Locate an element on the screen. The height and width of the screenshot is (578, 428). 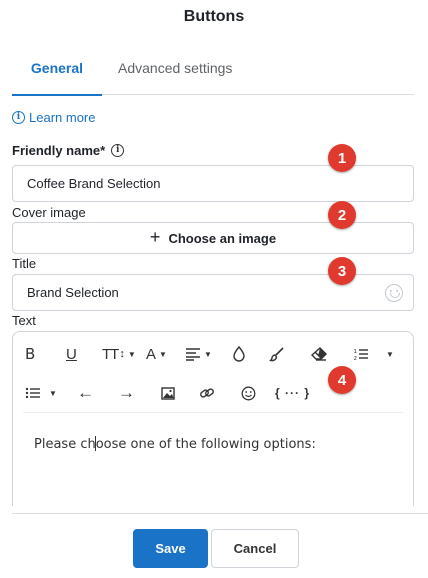
editor-text-before: Please ch is located at coordinates (65, 444).